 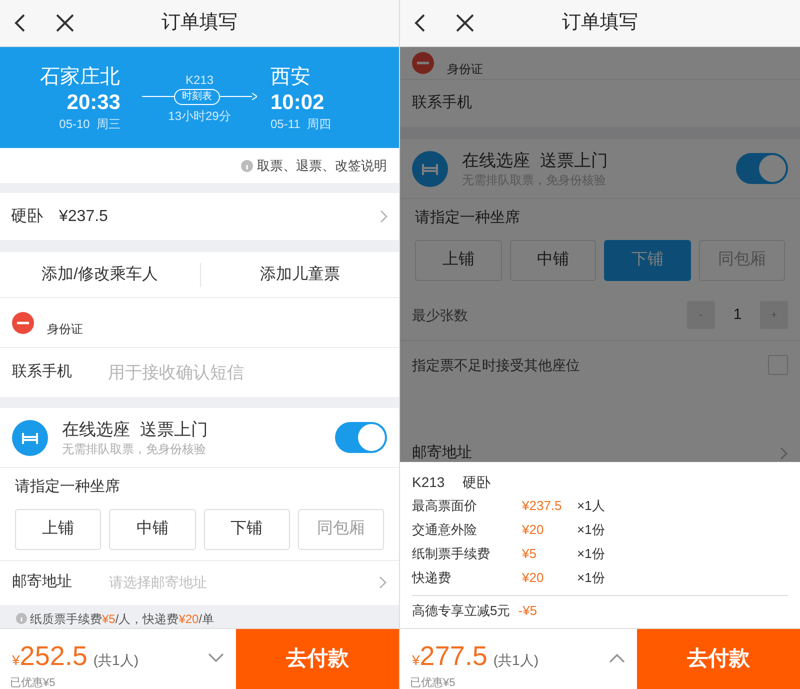 I want to click on option-note: 无需排队取票，免身份核验, so click(x=134, y=448).